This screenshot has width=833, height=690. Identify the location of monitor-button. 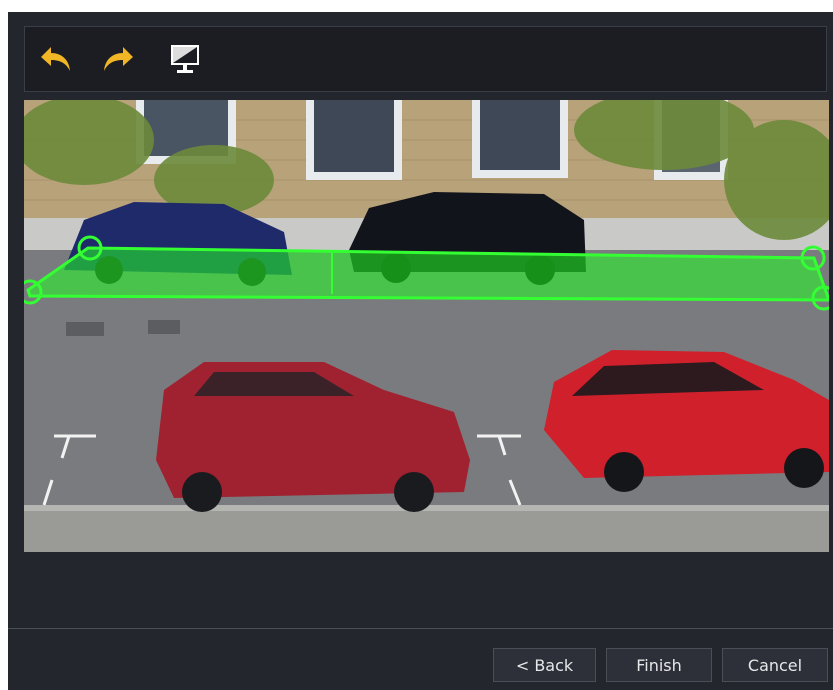
(185, 59).